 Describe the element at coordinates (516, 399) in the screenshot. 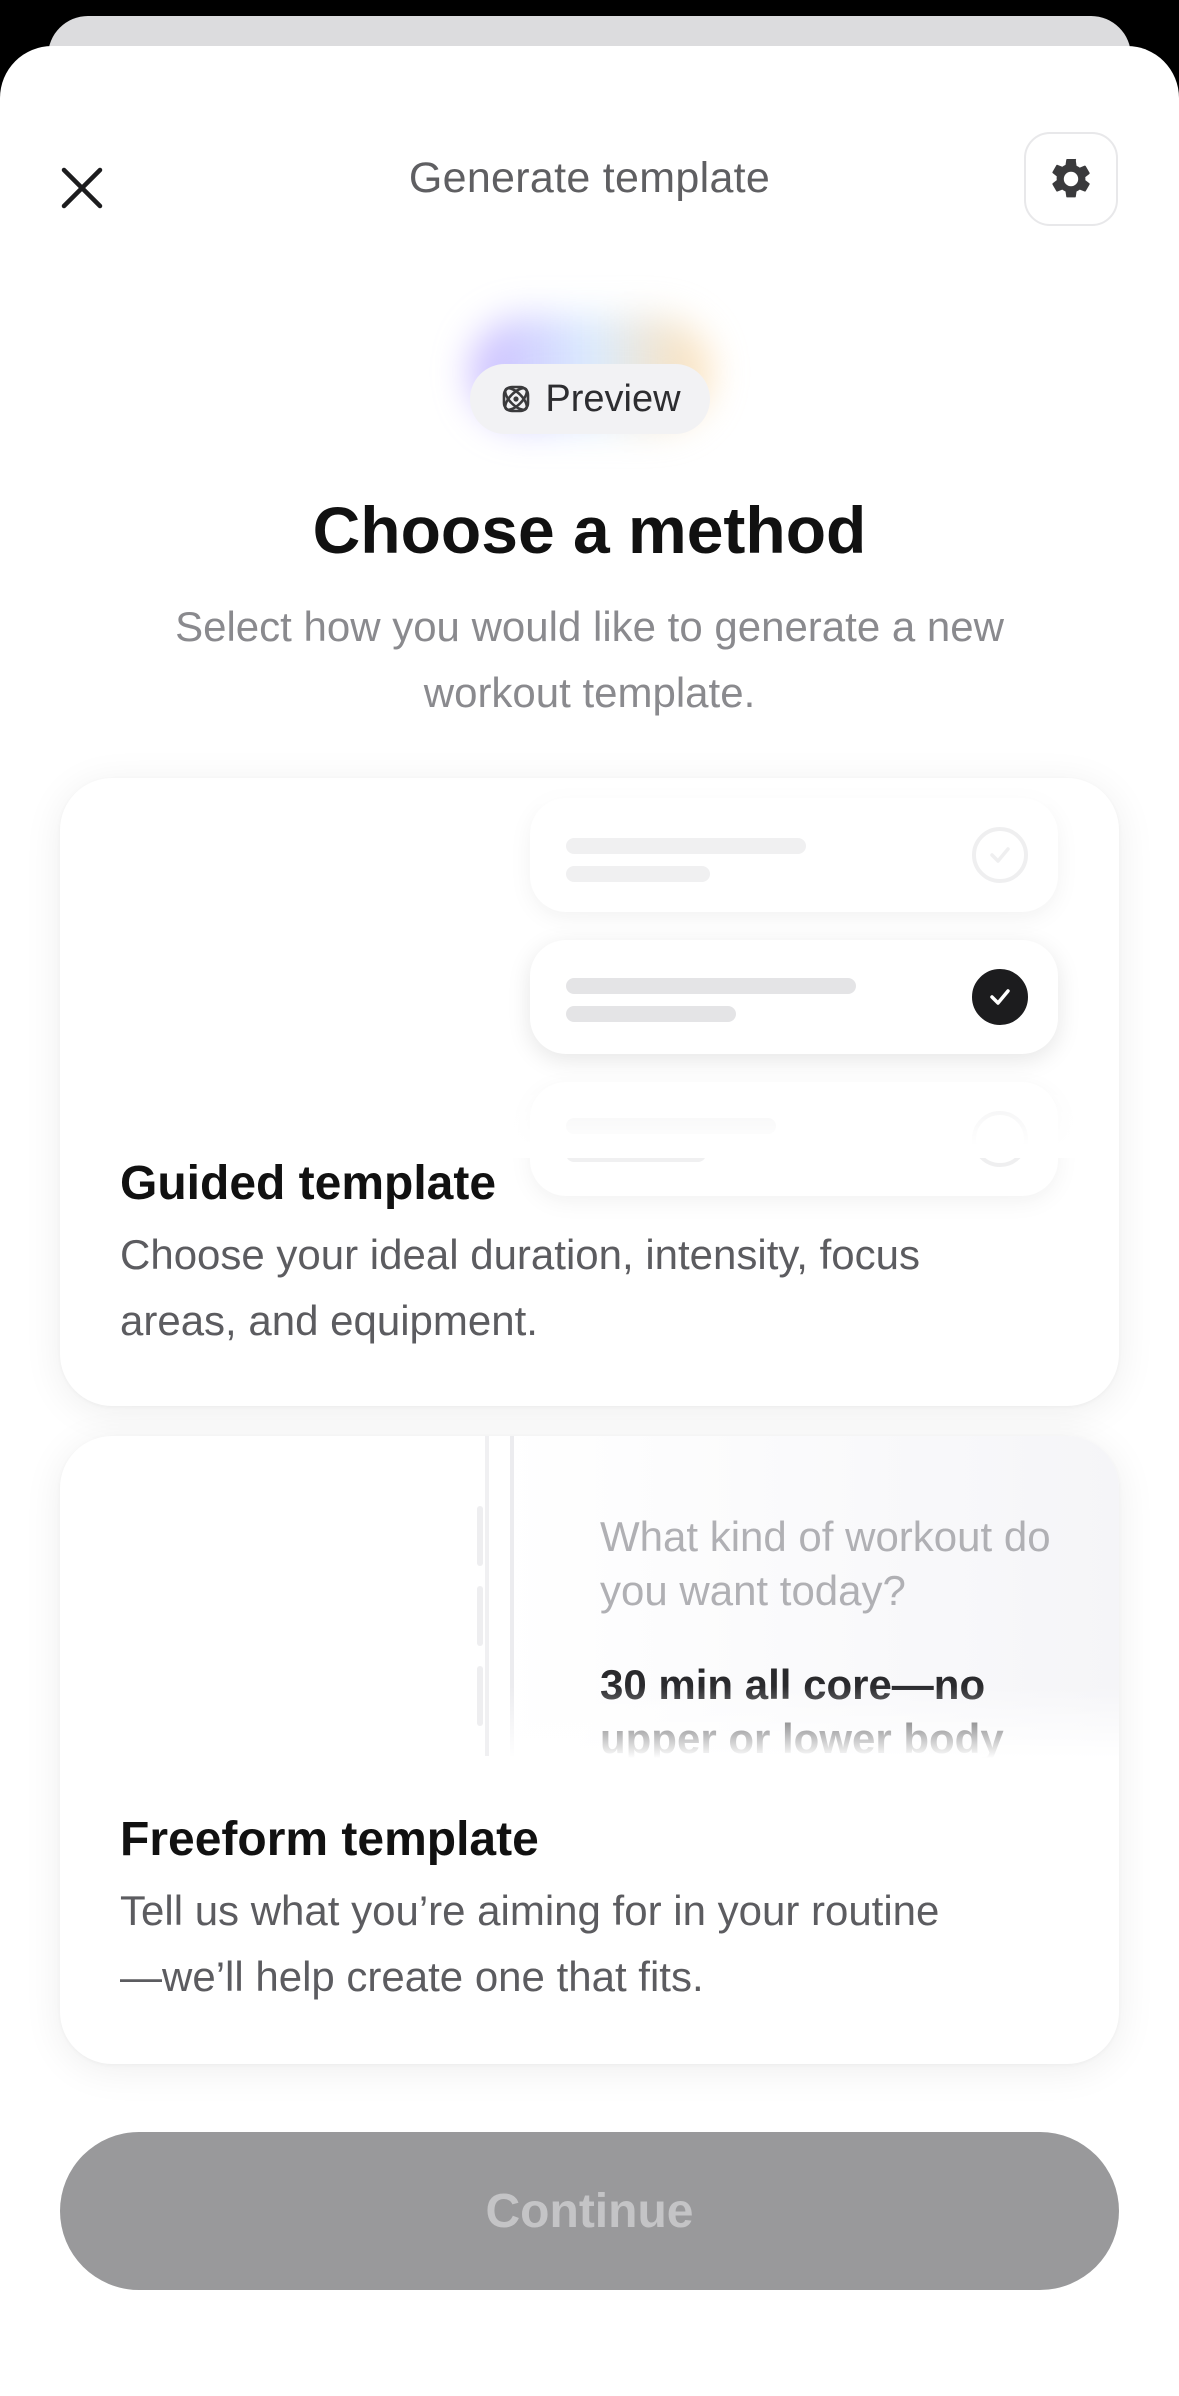

I see `atom-icon` at that location.